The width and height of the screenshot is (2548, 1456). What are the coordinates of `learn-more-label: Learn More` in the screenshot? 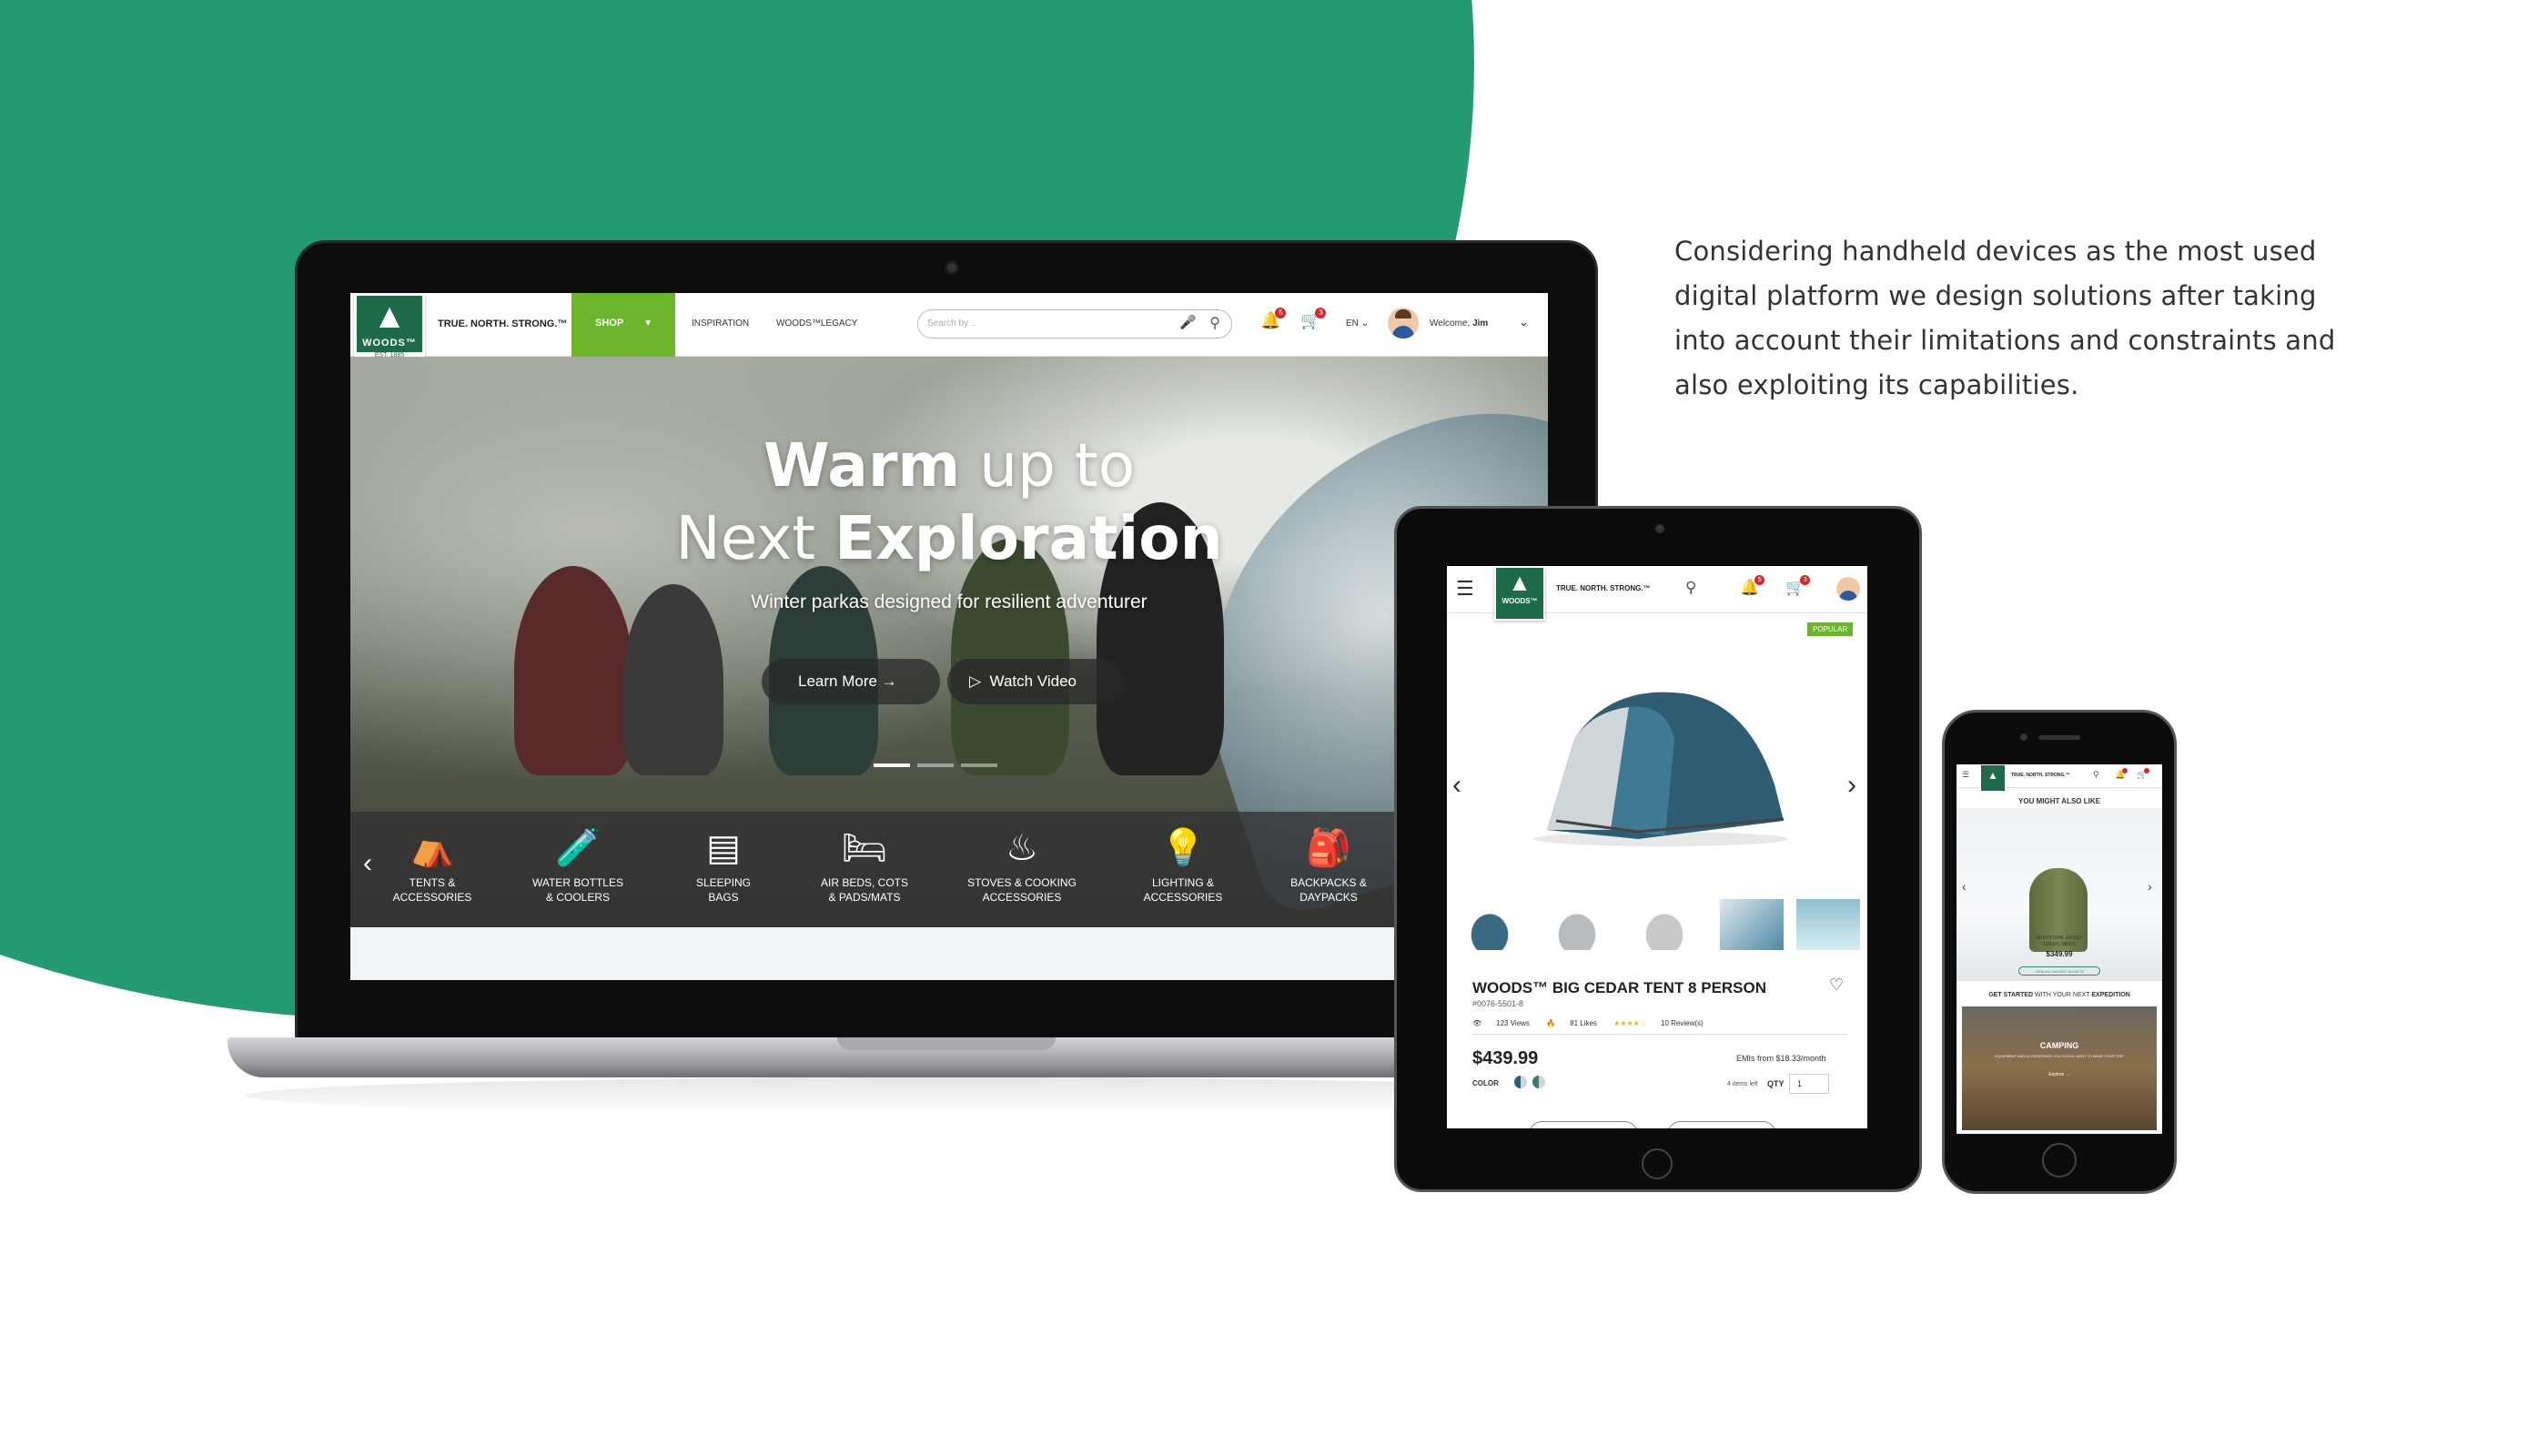 It's located at (838, 681).